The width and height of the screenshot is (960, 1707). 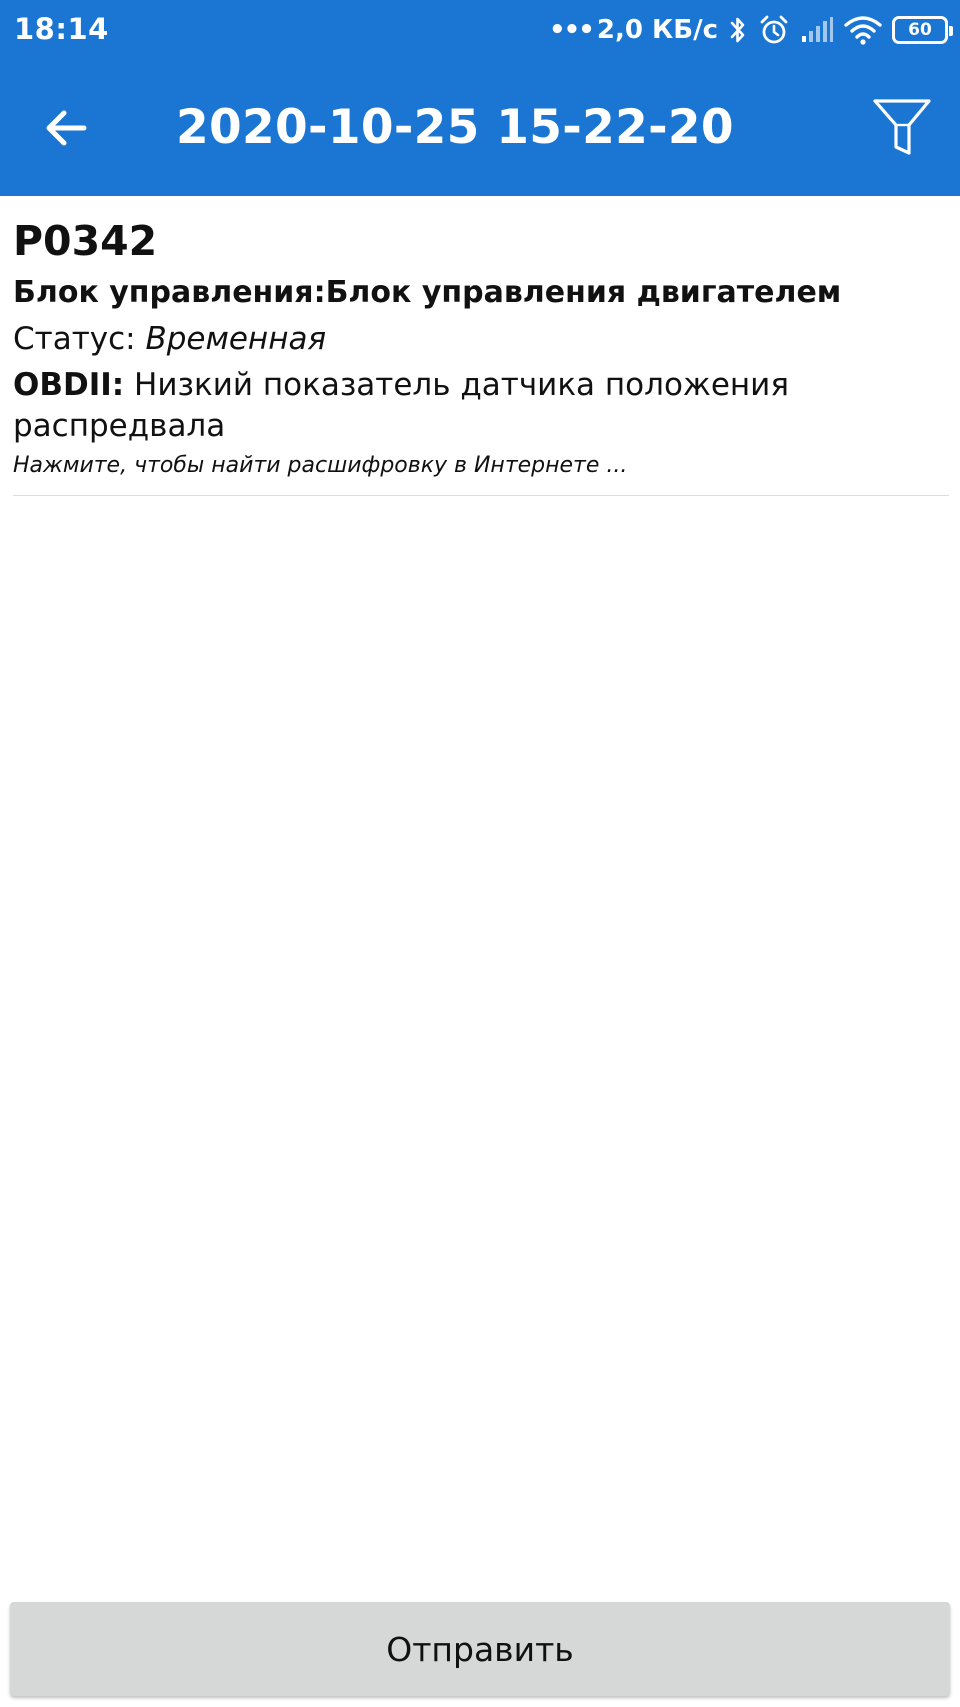 What do you see at coordinates (774, 30) in the screenshot?
I see `alarm-icon` at bounding box center [774, 30].